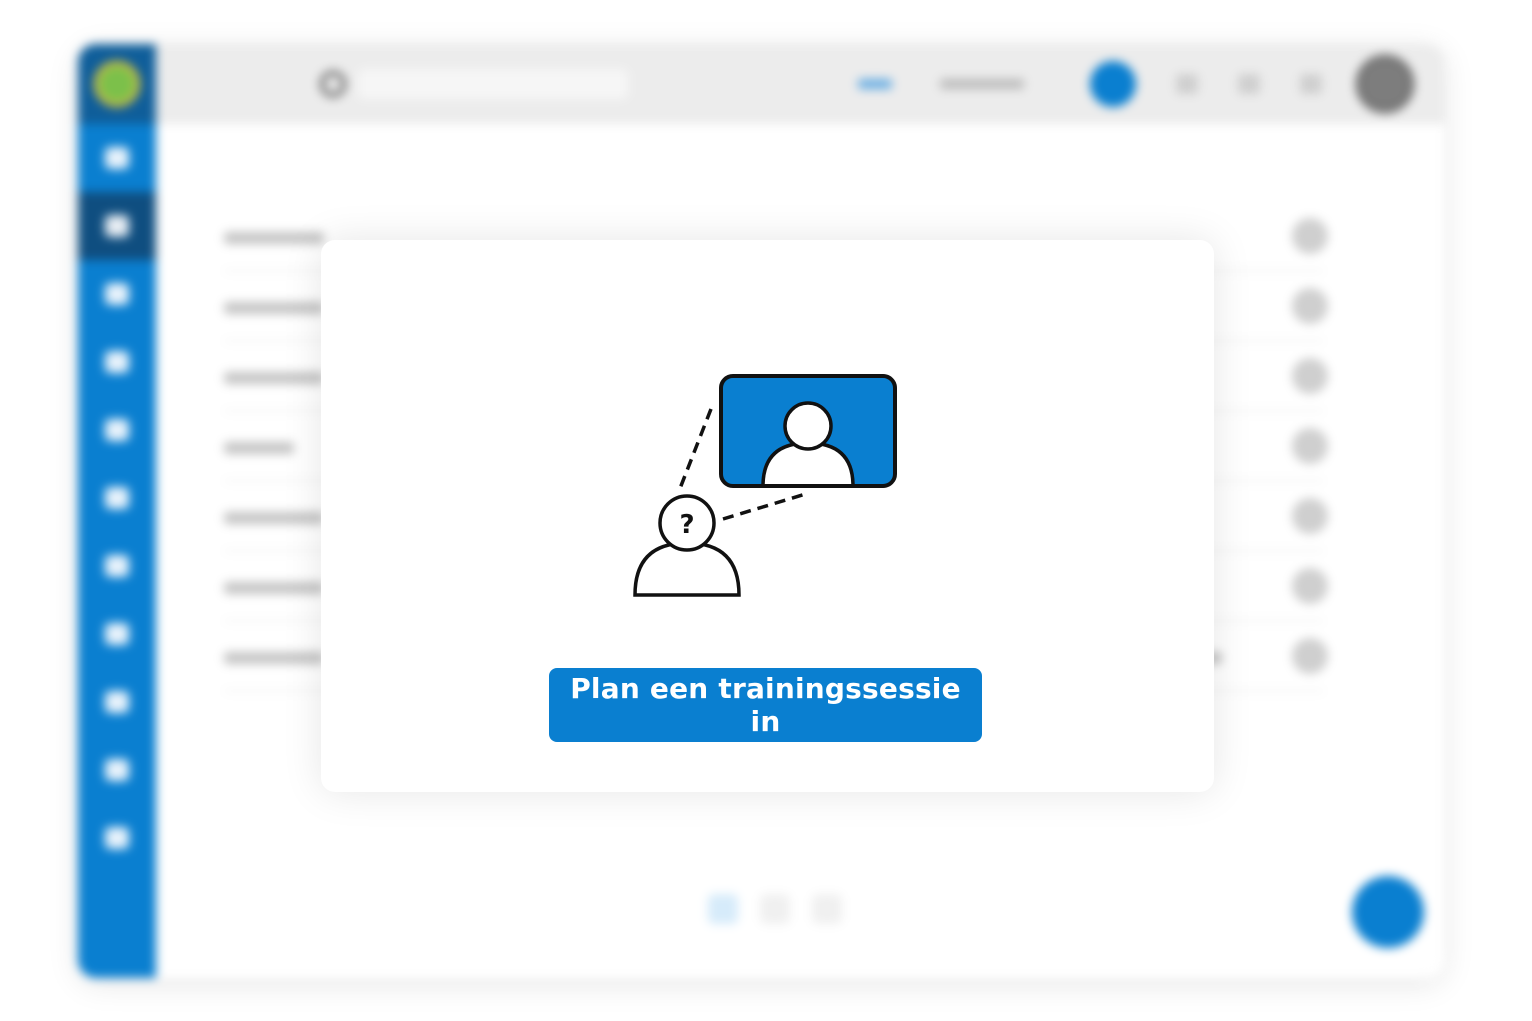 The width and height of the screenshot is (1532, 1021). I want to click on sidebar-item-users, so click(117, 430).